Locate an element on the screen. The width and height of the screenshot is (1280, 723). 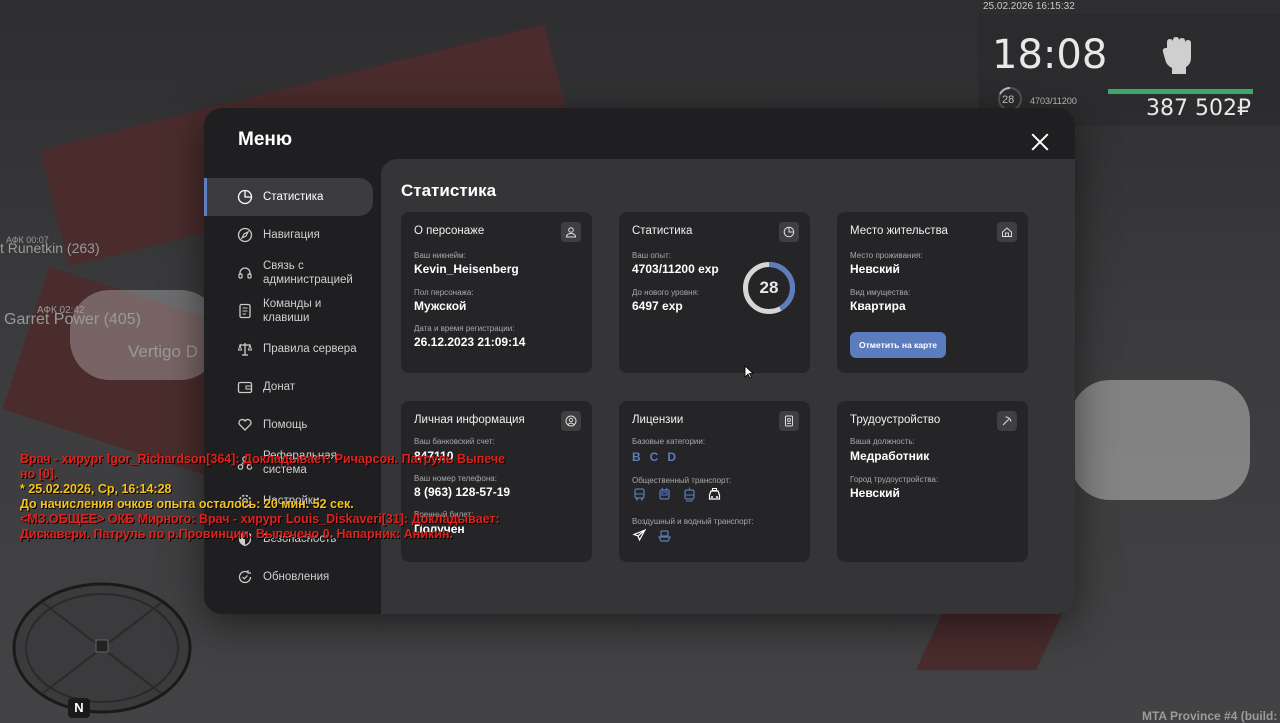
sidebar-item-label: Команды и клавиши is located at coordinates (292, 311).